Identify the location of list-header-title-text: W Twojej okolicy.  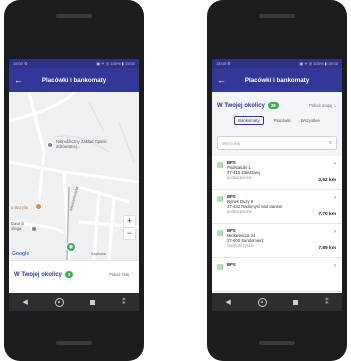
(241, 105).